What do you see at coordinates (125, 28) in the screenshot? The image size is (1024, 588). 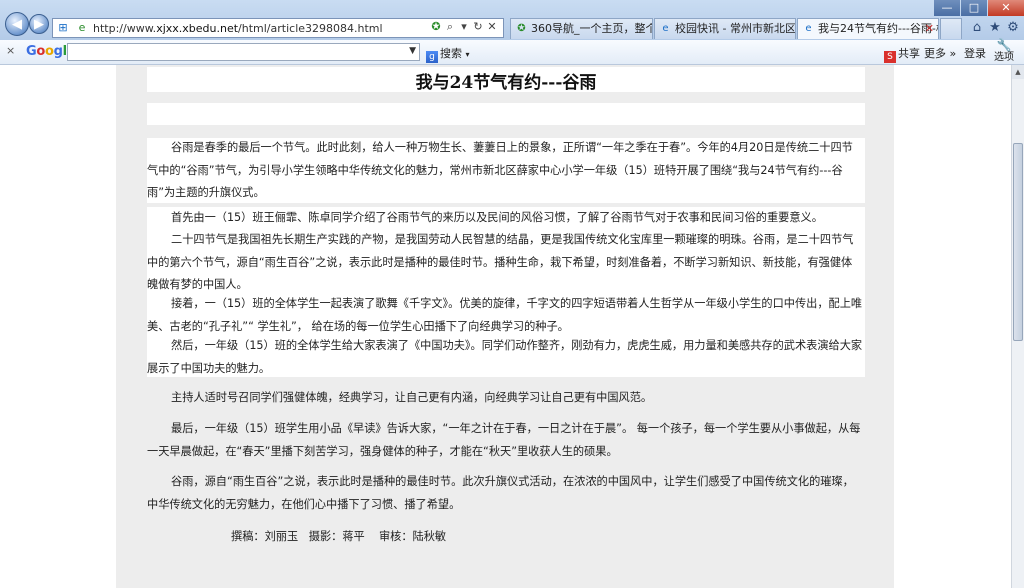 I see `url-prefix: http://www.` at bounding box center [125, 28].